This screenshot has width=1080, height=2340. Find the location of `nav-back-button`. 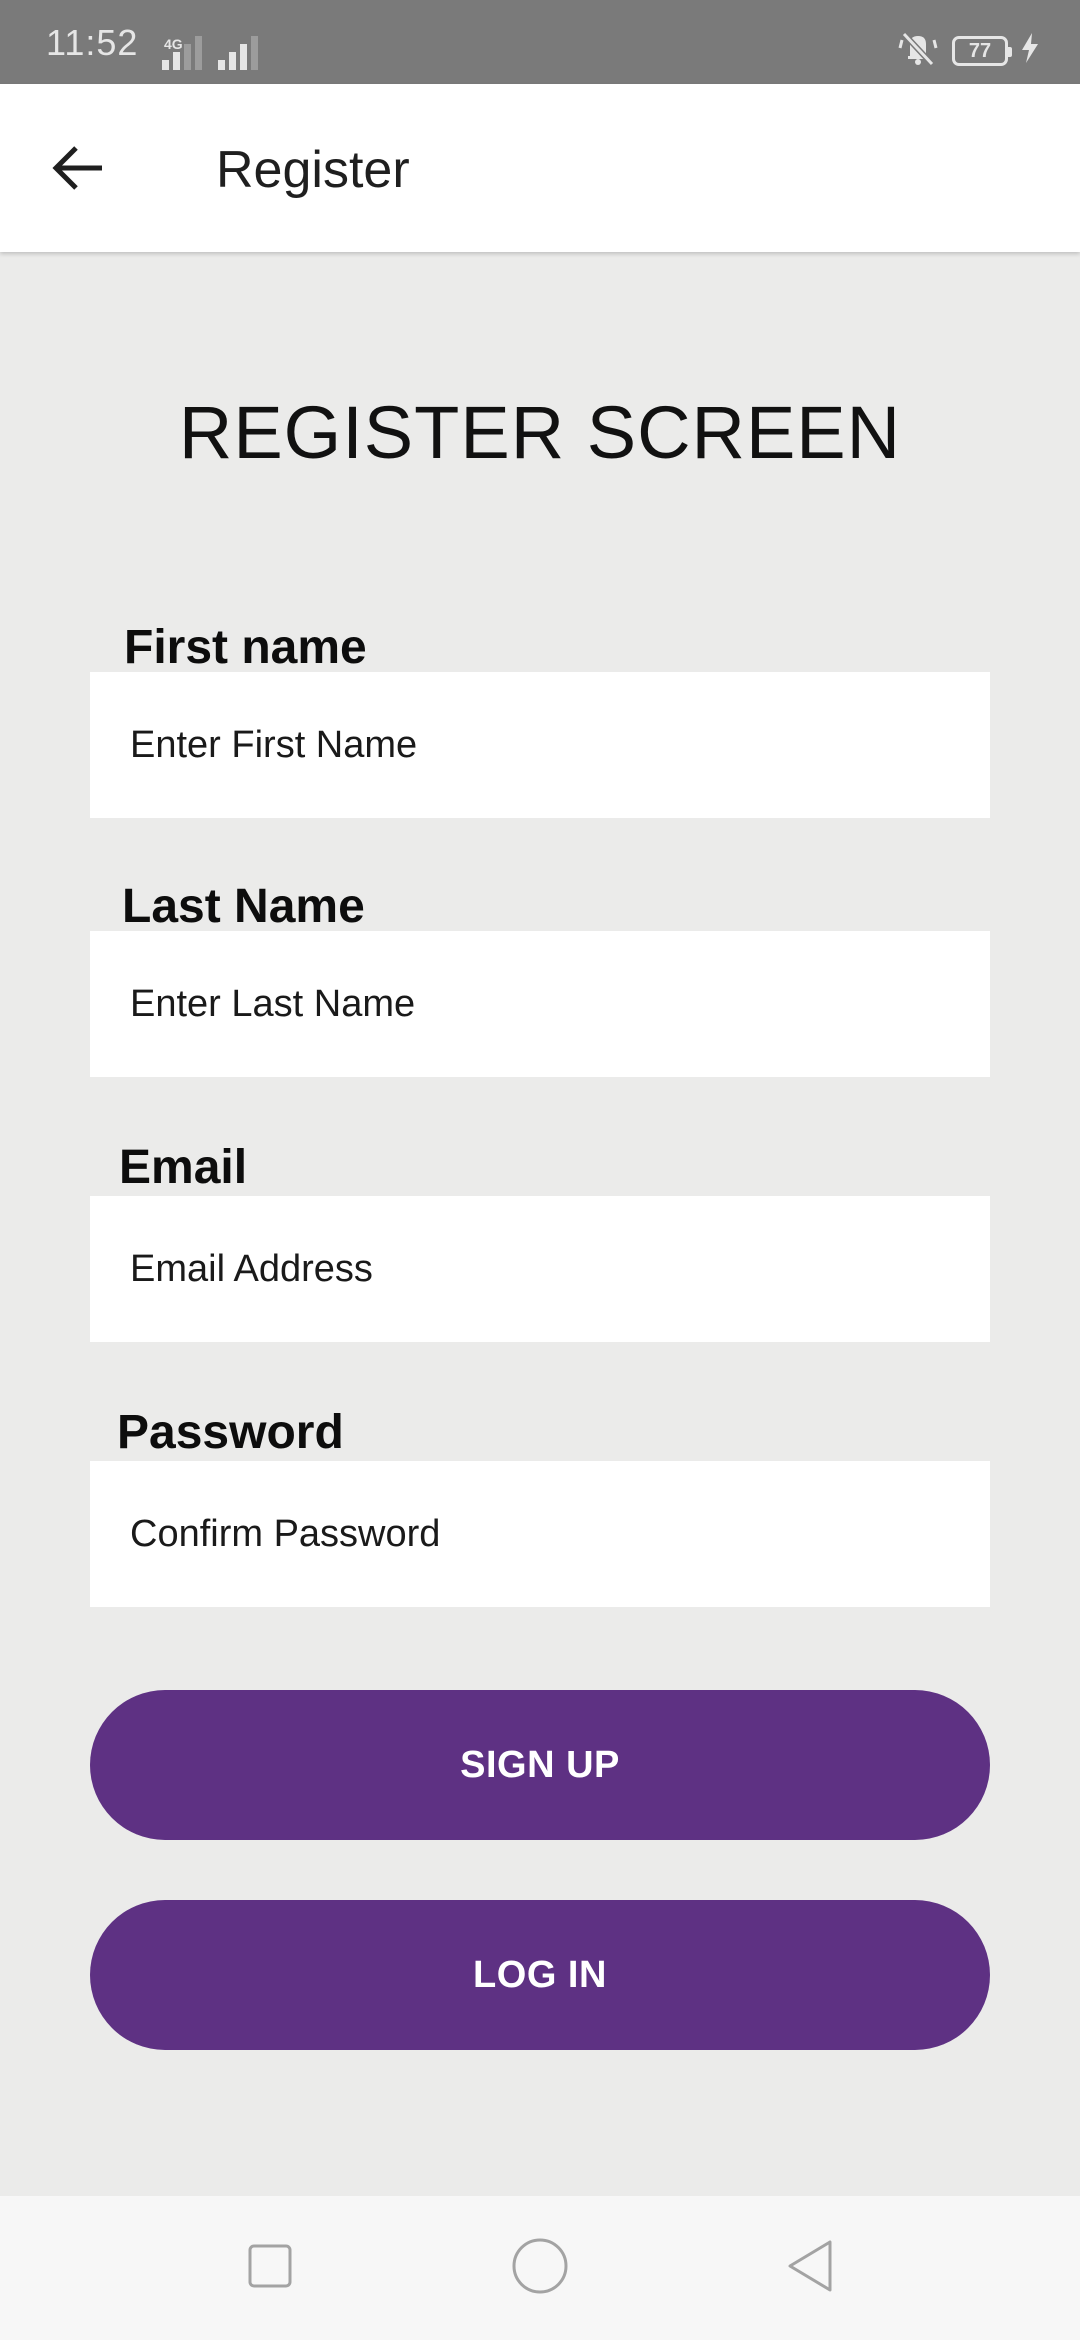

nav-back-button is located at coordinates (810, 2268).